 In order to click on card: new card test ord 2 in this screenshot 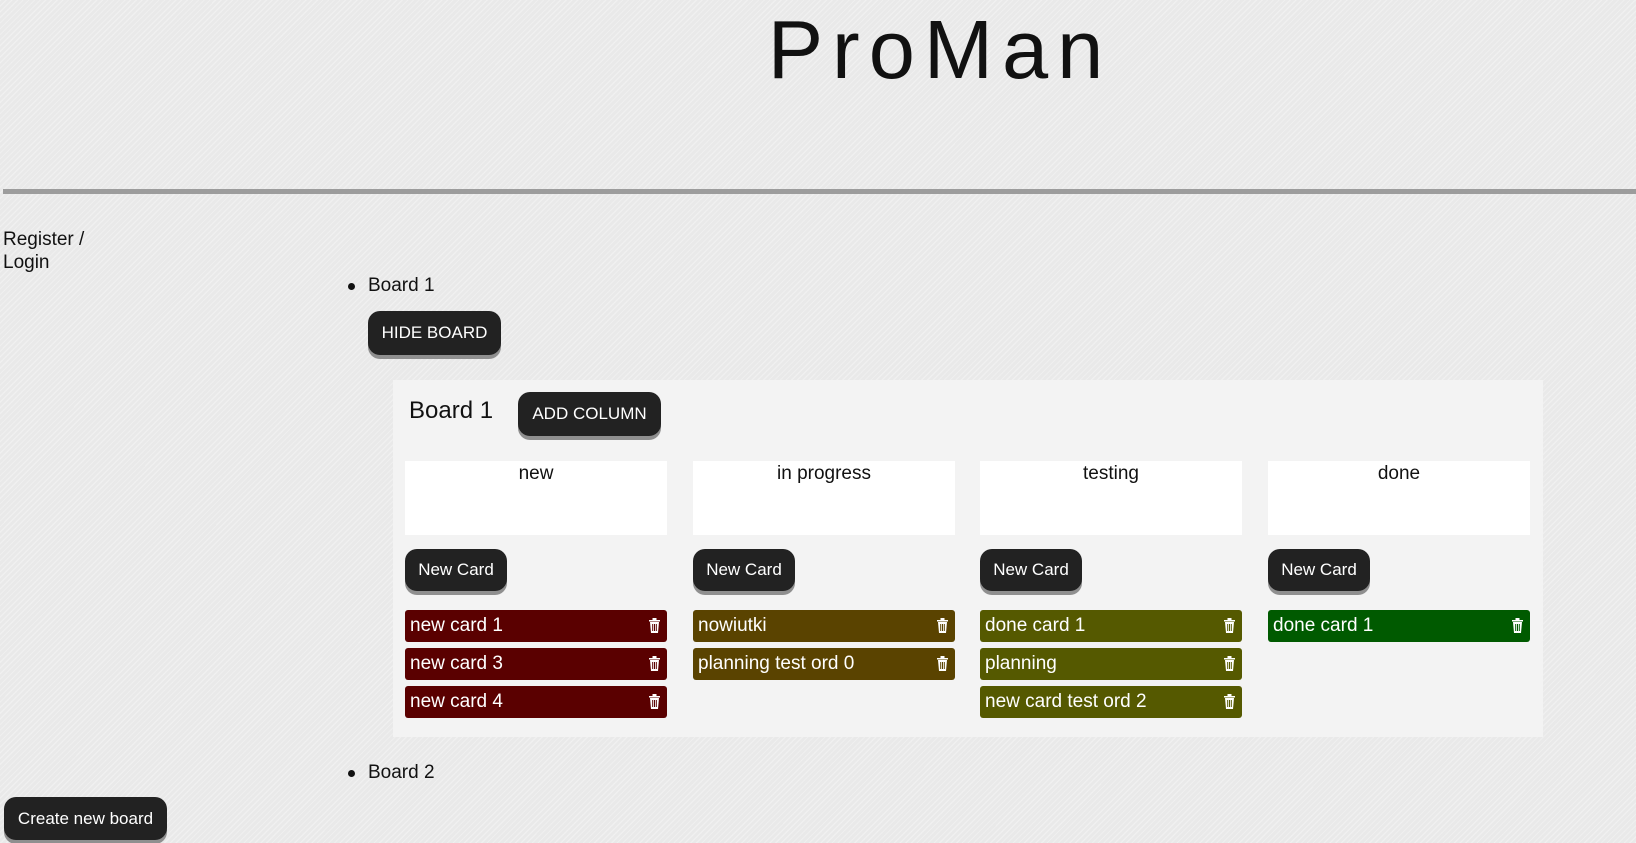, I will do `click(1111, 702)`.